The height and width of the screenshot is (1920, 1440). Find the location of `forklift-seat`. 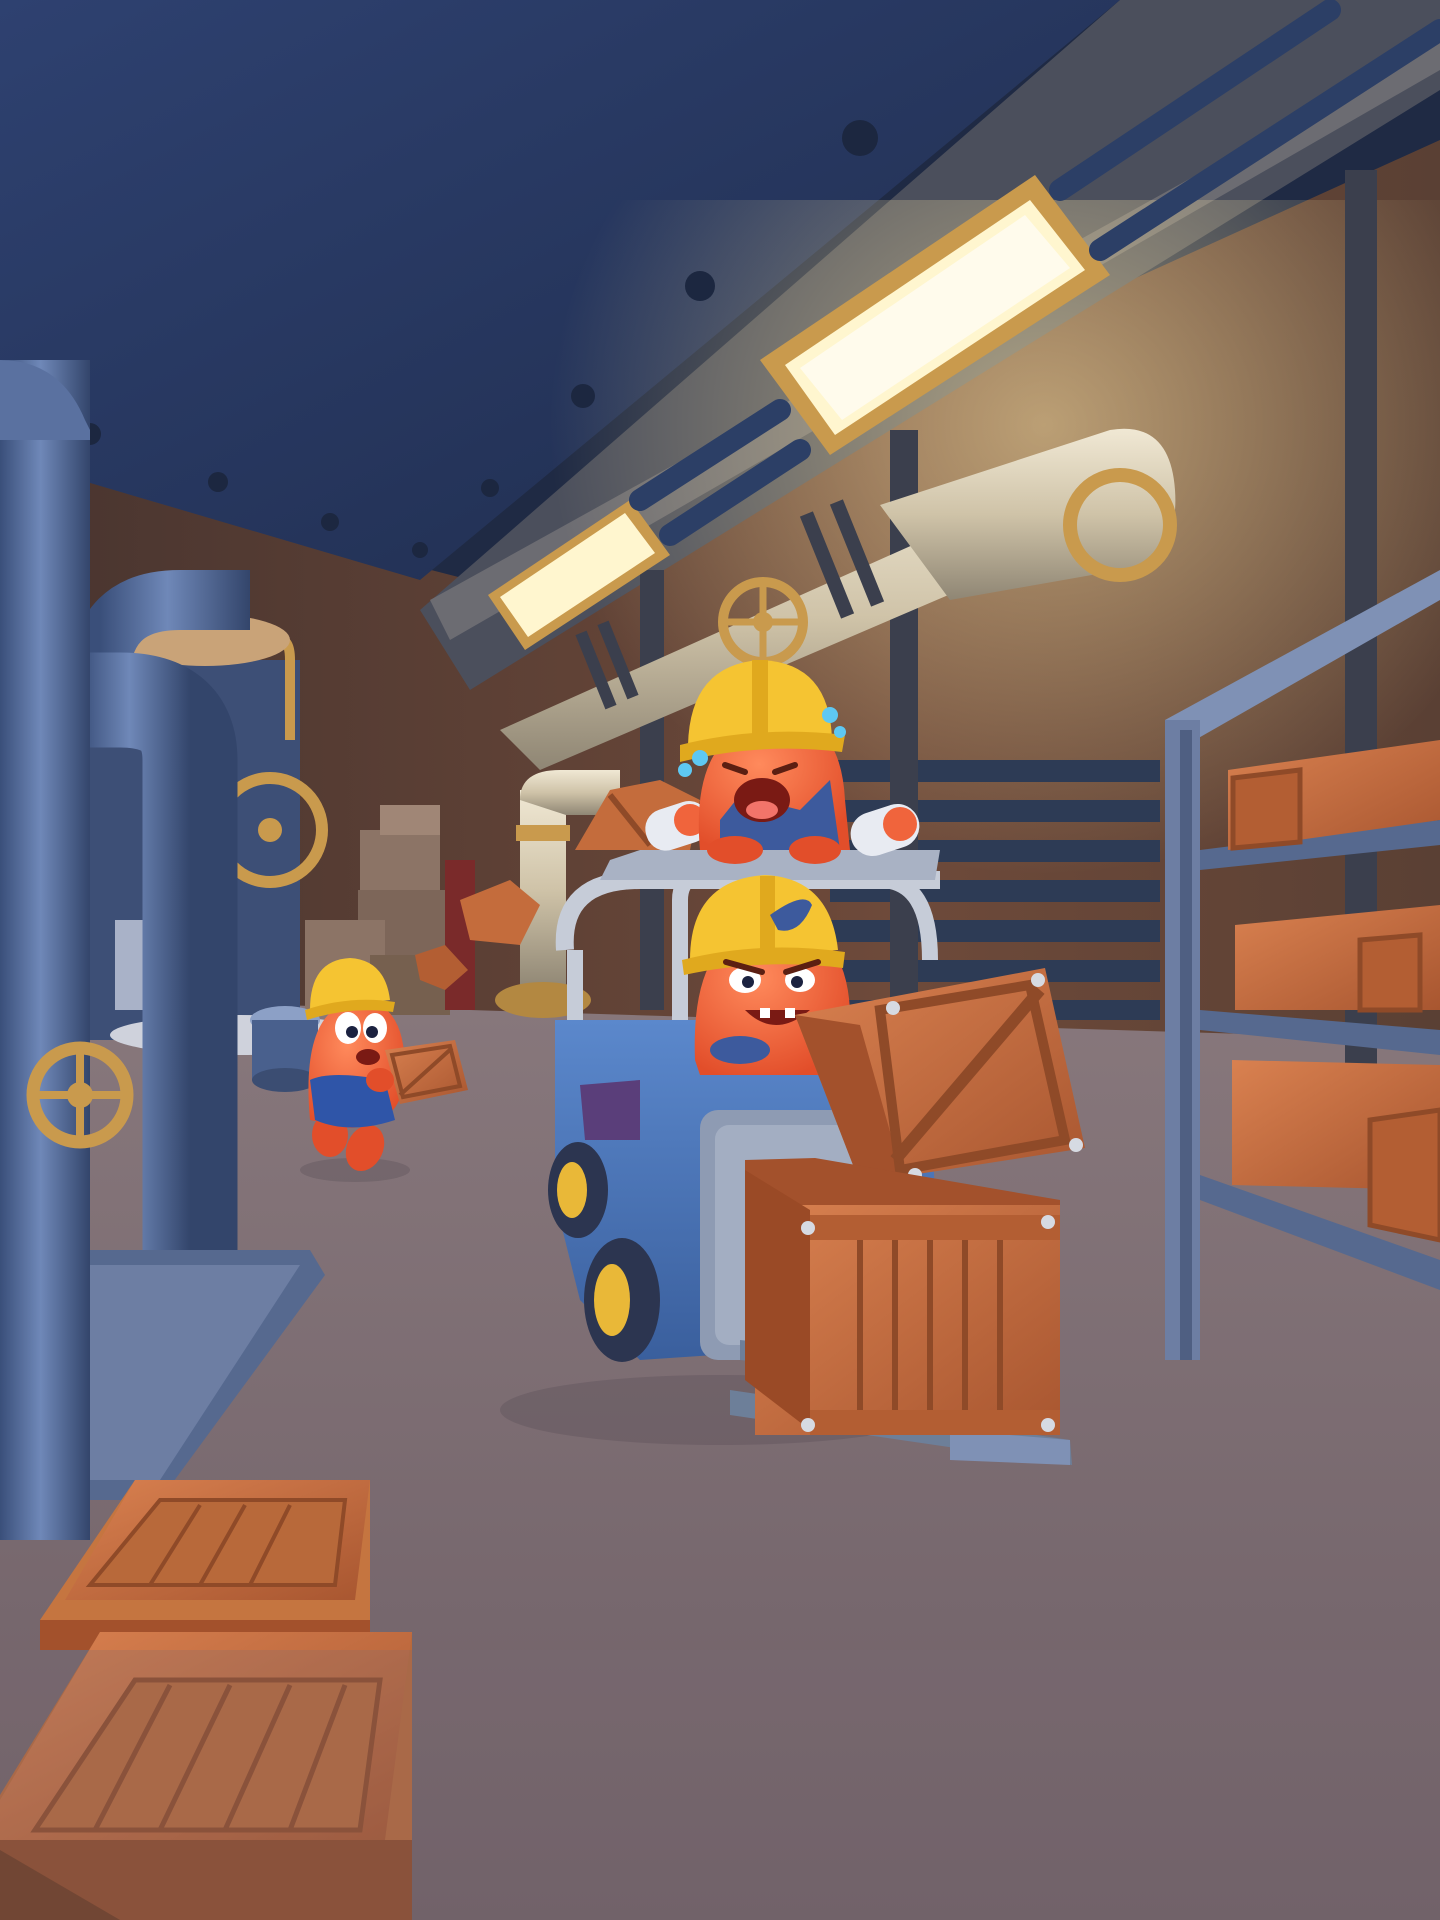

forklift-seat is located at coordinates (610, 1110).